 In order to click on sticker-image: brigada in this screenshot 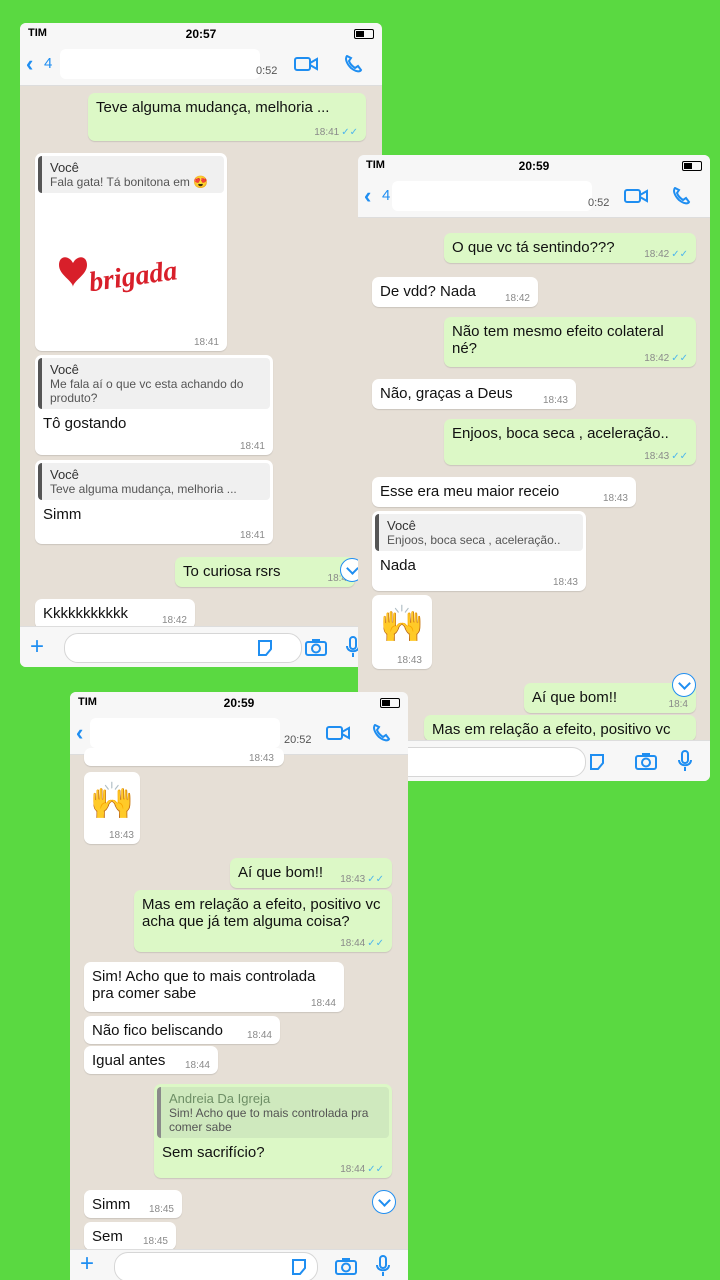, I will do `click(130, 268)`.